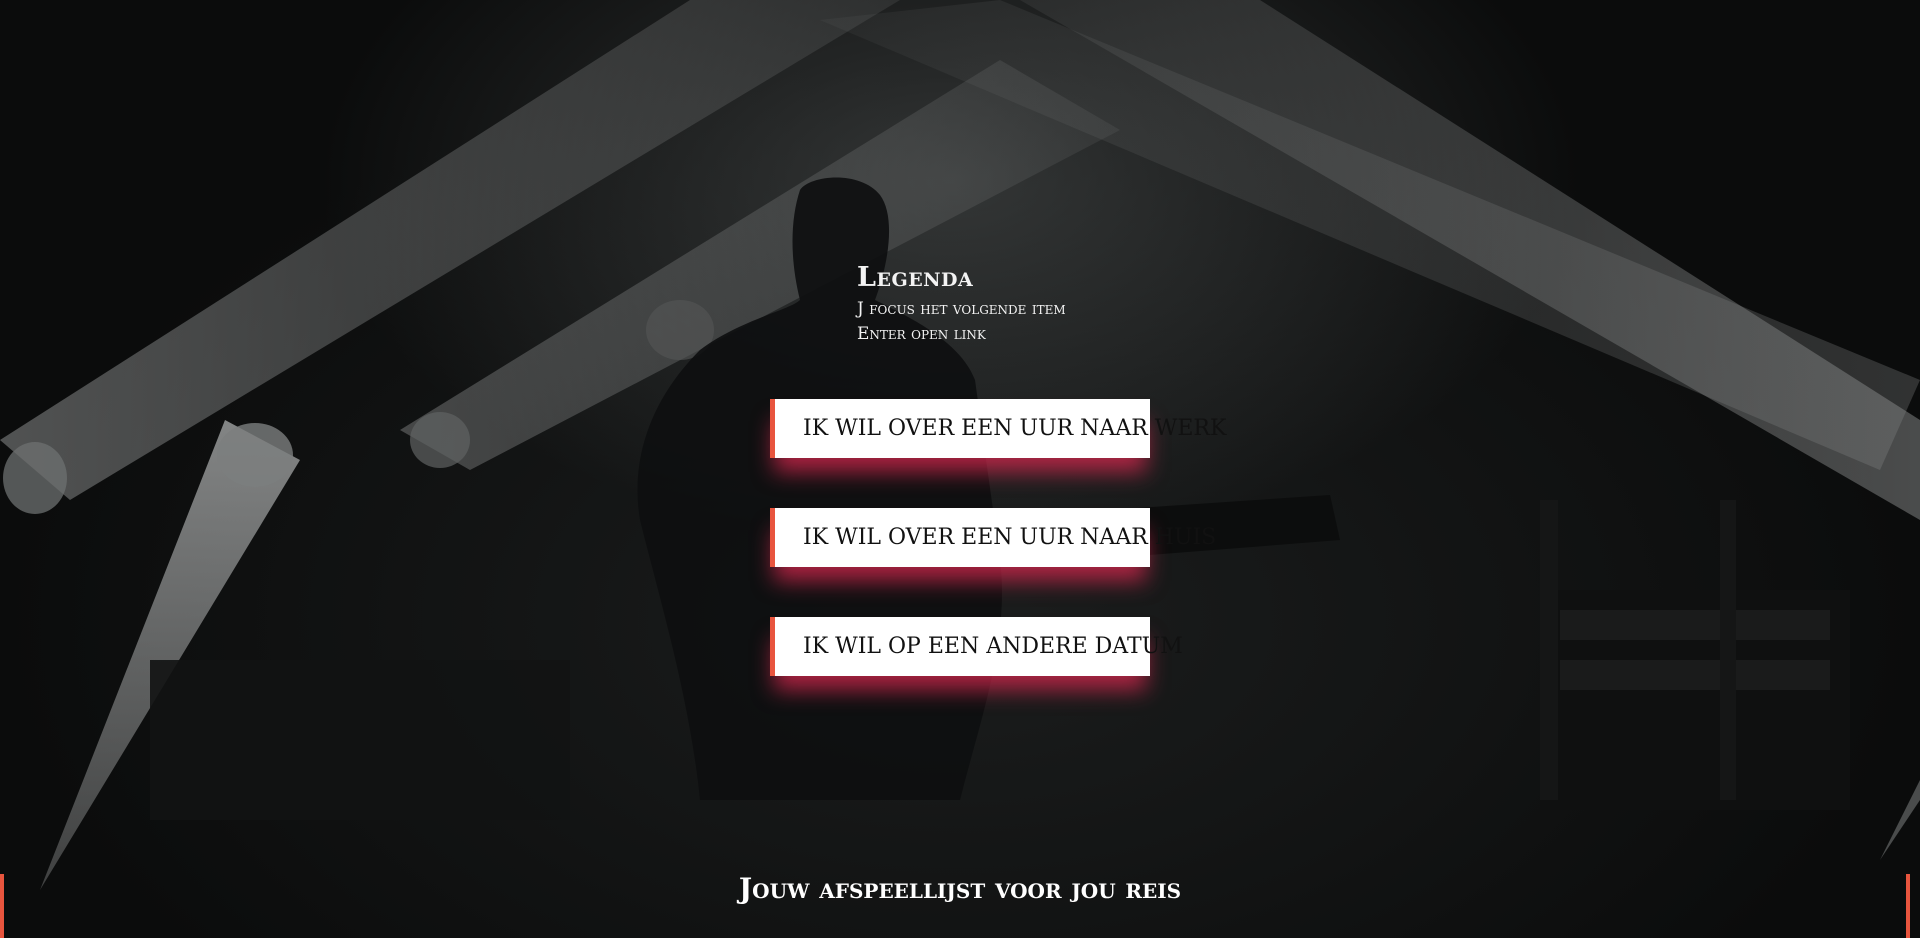  What do you see at coordinates (2, 906) in the screenshot?
I see `accent-bar-left` at bounding box center [2, 906].